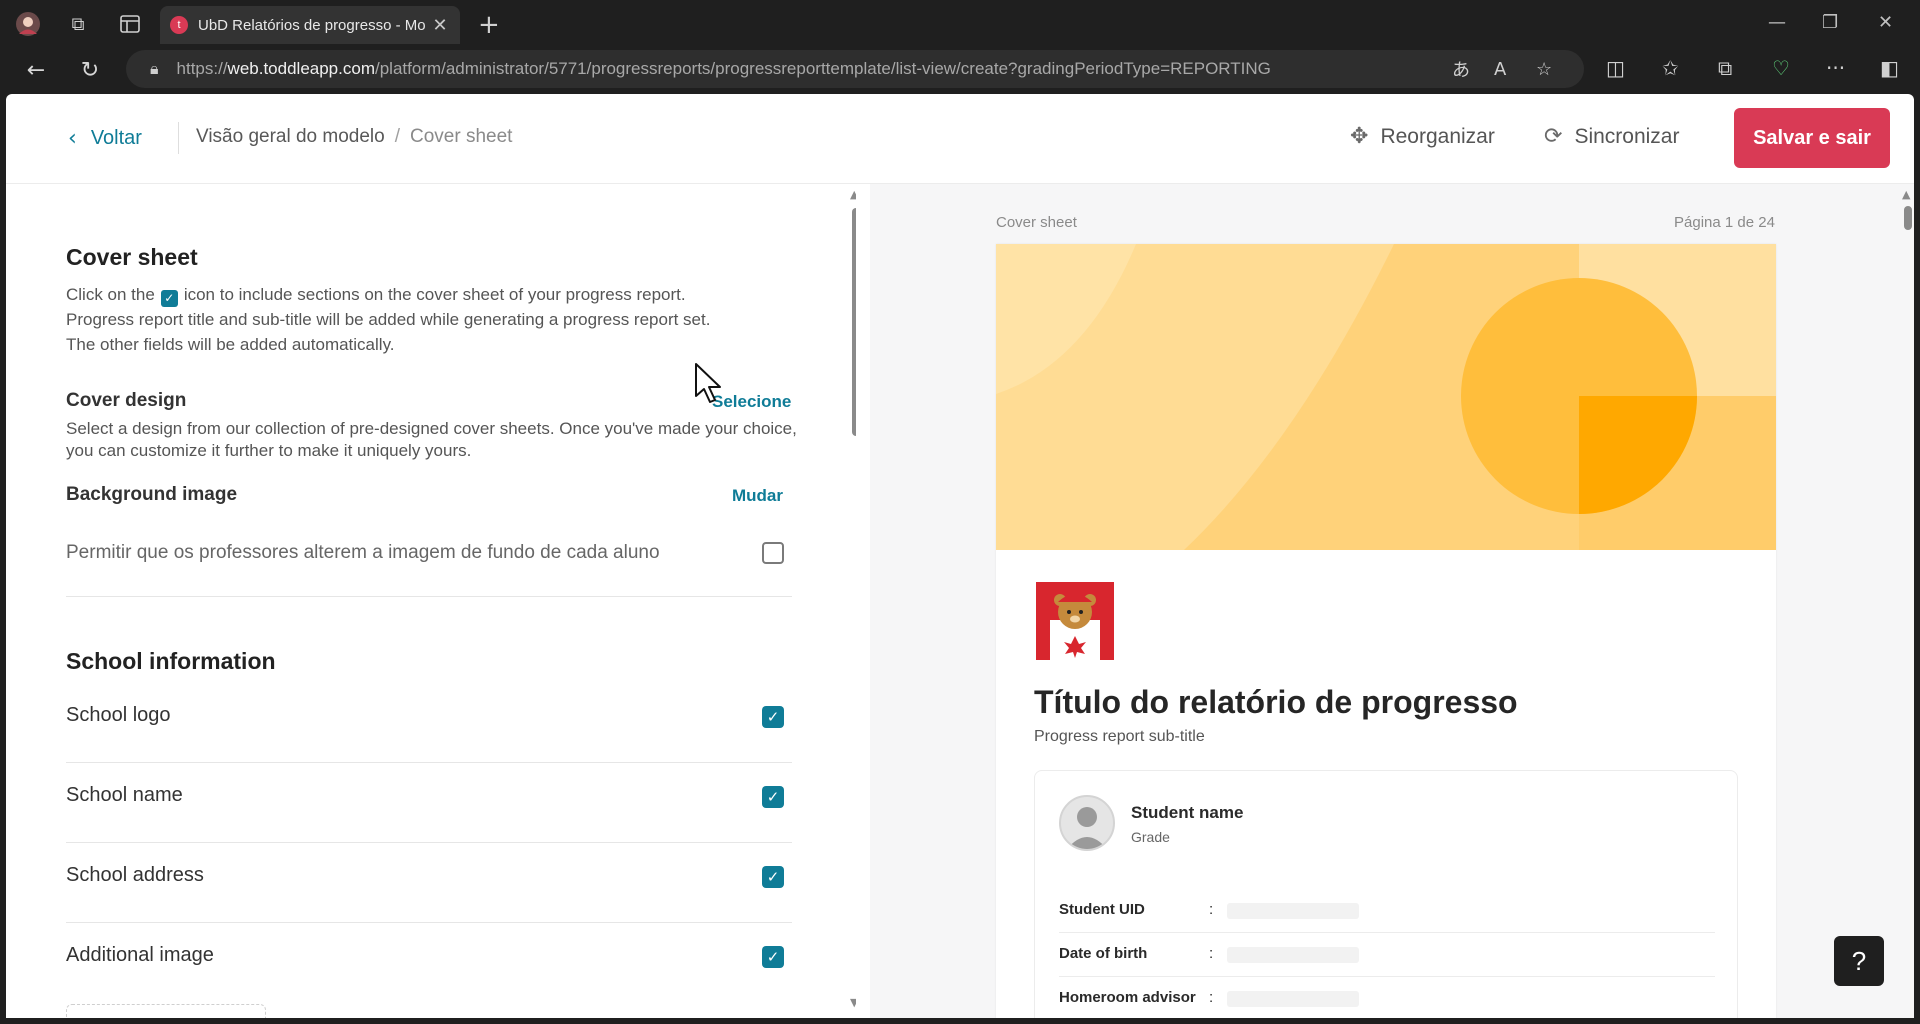 The height and width of the screenshot is (1024, 1920). I want to click on window-close-icon: ✕, so click(1885, 22).